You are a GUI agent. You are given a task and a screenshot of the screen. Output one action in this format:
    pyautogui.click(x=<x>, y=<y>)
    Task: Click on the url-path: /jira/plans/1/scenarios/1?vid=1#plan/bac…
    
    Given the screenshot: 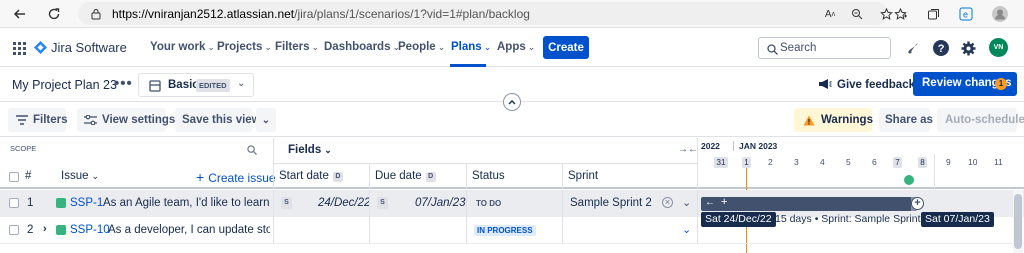 What is the action you would take?
    pyautogui.click(x=412, y=14)
    